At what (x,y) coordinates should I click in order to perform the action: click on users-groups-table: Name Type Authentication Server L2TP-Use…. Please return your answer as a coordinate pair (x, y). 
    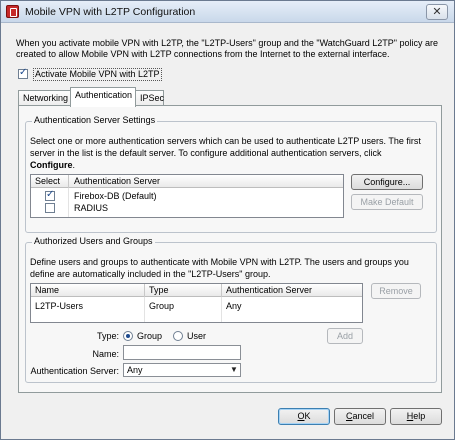
    Looking at the image, I should click on (196, 303).